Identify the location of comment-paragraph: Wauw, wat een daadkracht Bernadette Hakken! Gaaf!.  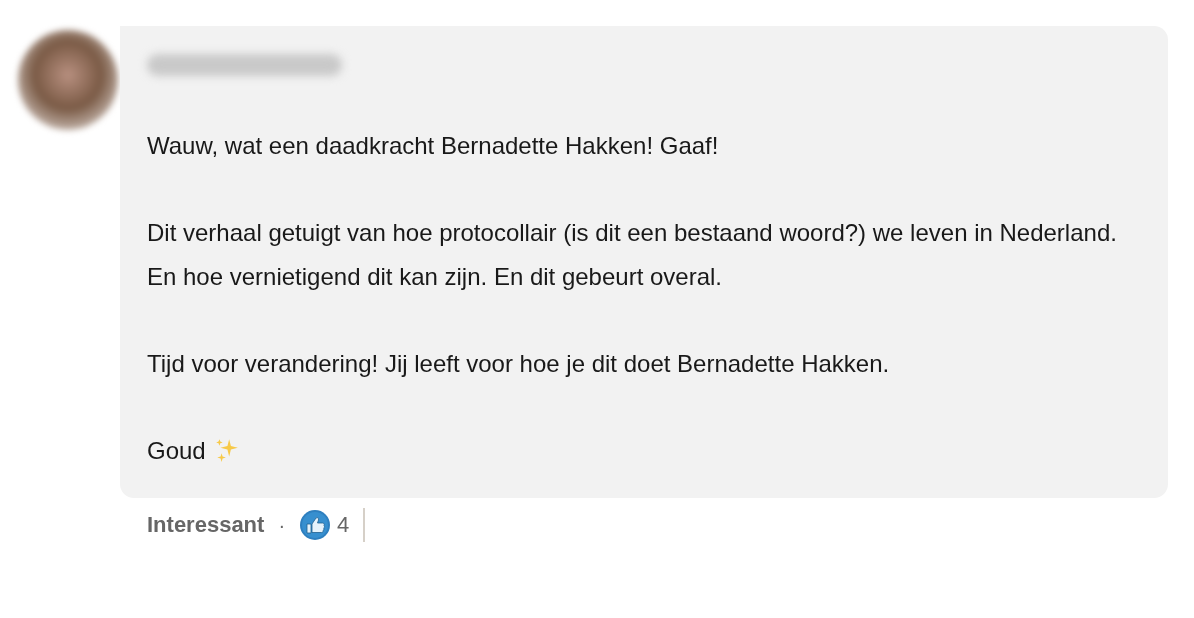
(433, 146).